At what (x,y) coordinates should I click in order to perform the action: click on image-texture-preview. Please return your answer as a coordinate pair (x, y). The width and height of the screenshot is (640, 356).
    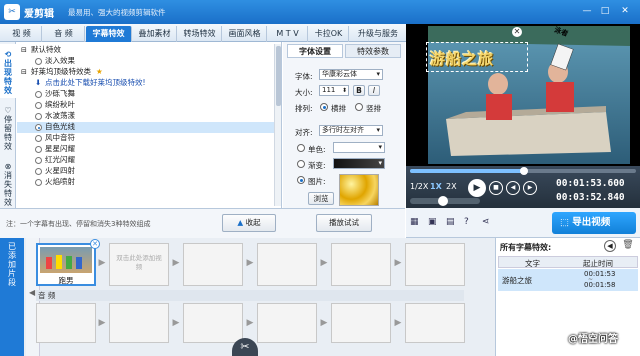
    Looking at the image, I should click on (359, 190).